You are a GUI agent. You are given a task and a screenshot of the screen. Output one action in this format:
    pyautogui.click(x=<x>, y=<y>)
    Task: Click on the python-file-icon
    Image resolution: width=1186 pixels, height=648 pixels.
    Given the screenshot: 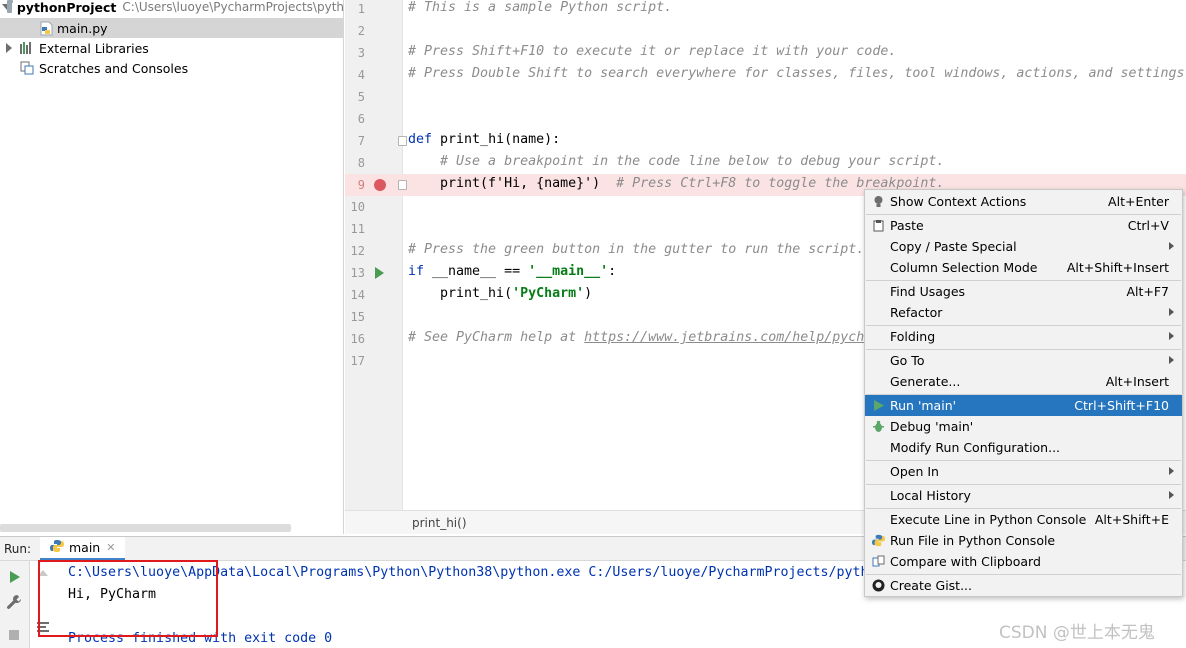 What is the action you would take?
    pyautogui.click(x=46, y=28)
    